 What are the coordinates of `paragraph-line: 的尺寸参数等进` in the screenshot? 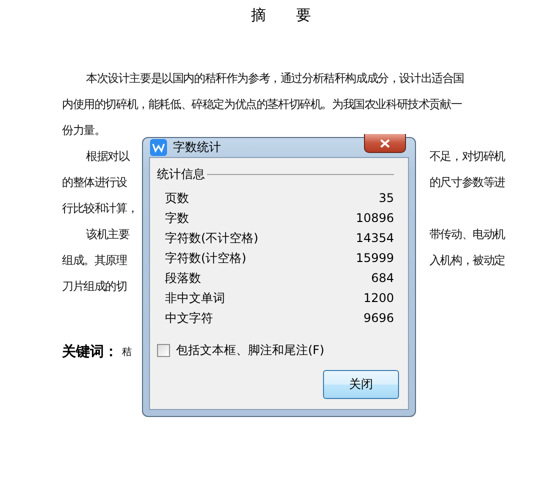 It's located at (467, 182).